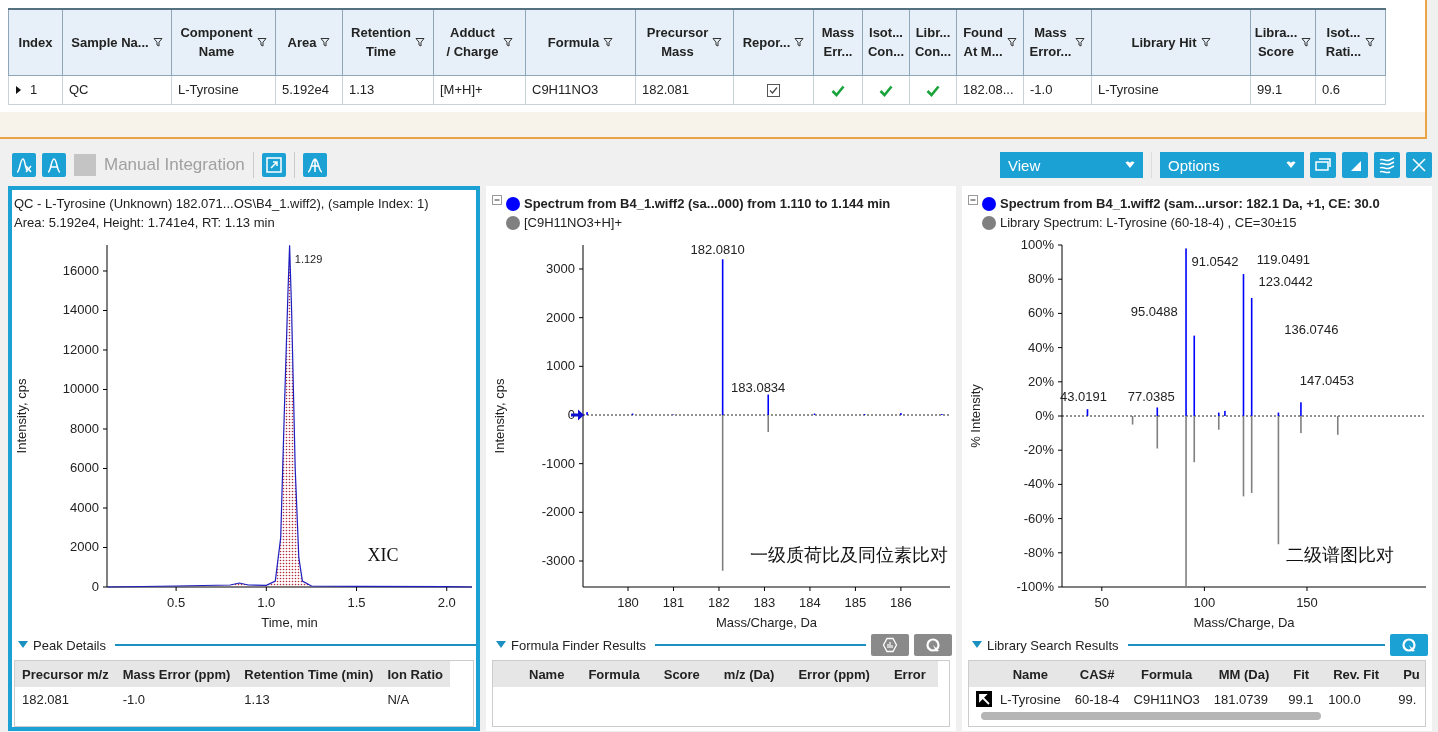 The height and width of the screenshot is (732, 1438). Describe the element at coordinates (984, 699) in the screenshot. I see `structure-icon` at that location.